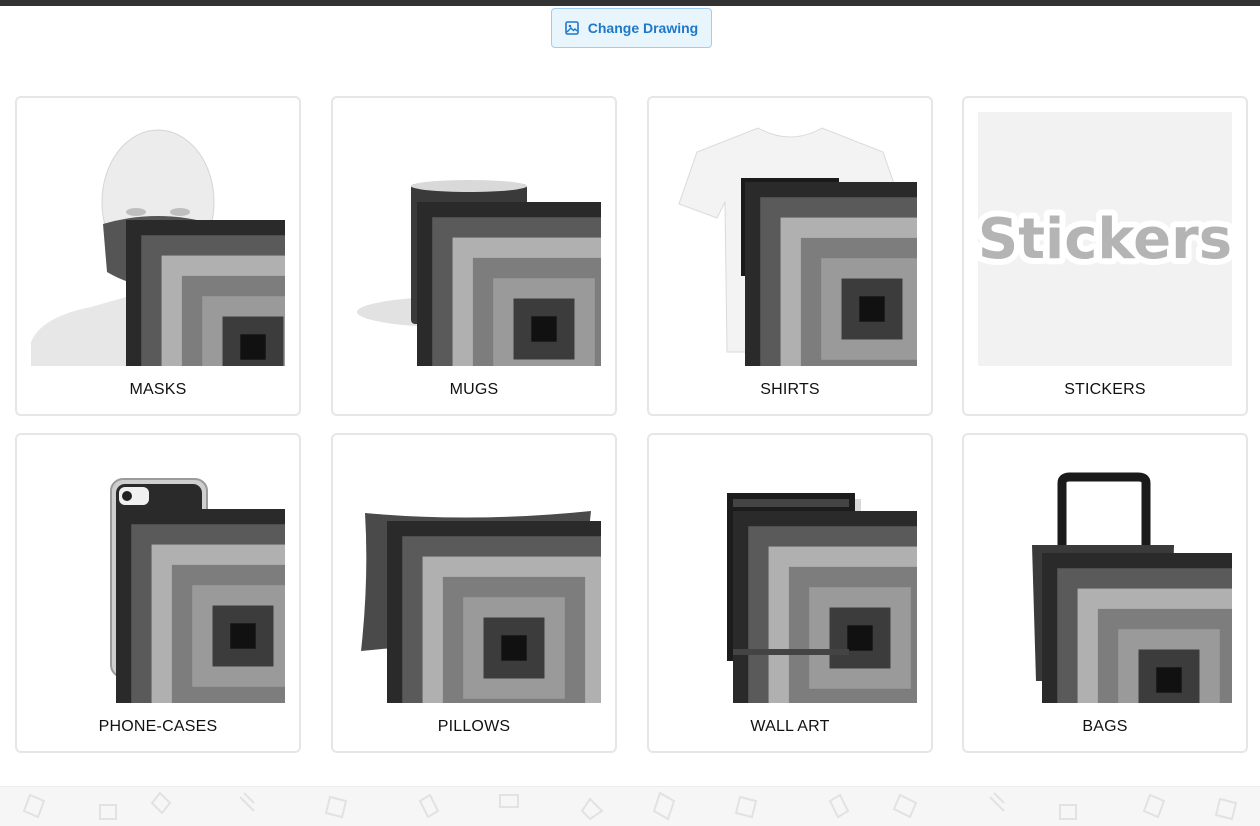 This screenshot has width=1260, height=826. Describe the element at coordinates (474, 389) in the screenshot. I see `product-label: MUGS` at that location.